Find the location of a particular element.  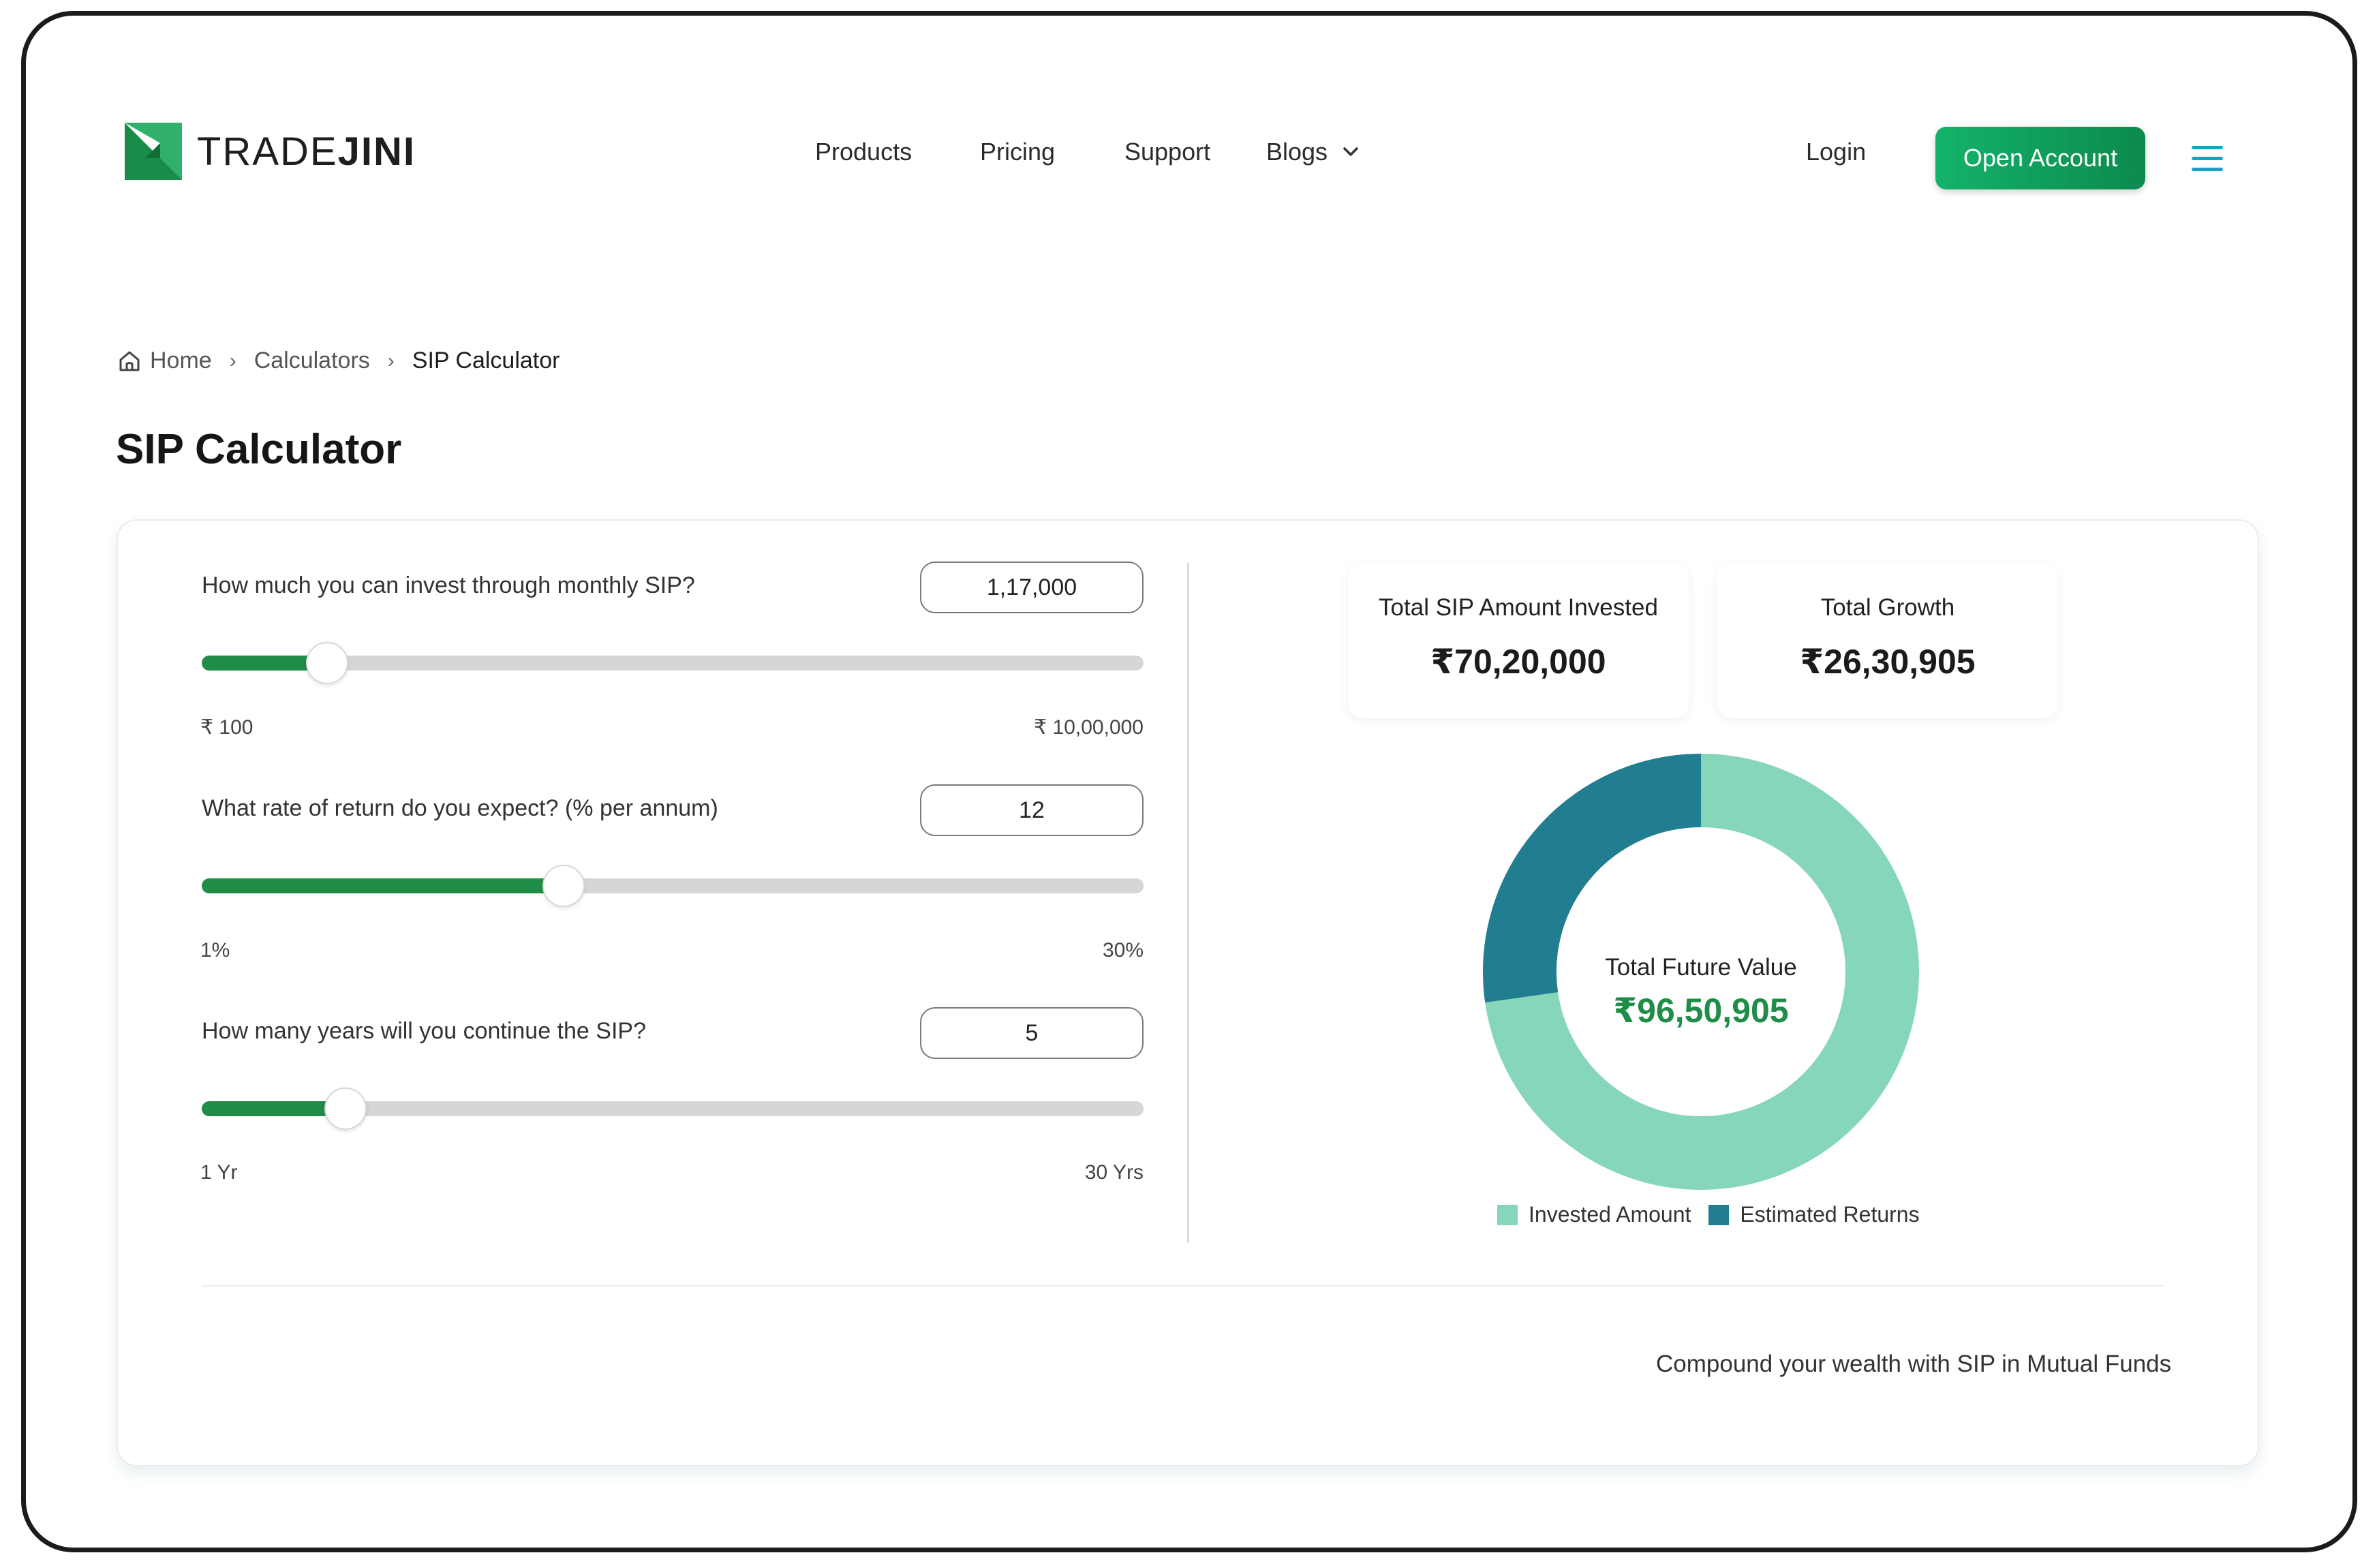

invested-value: ₹70,20,000 is located at coordinates (1518, 662).